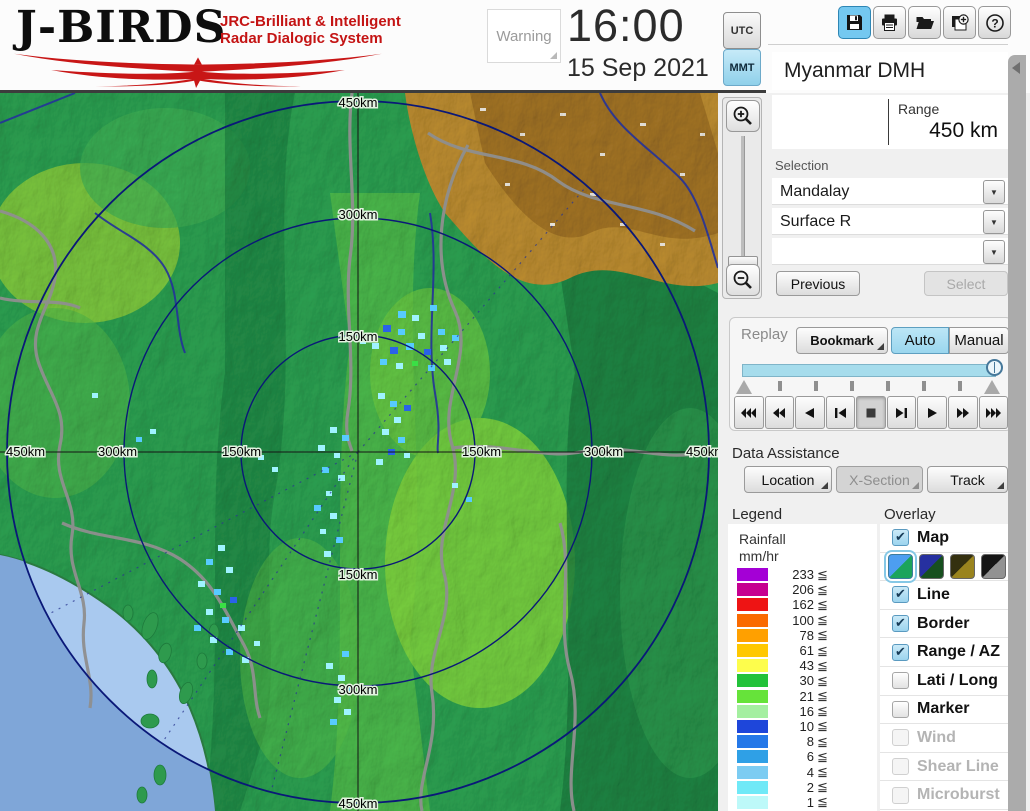 The width and height of the screenshot is (1030, 811). What do you see at coordinates (802, 635) in the screenshot?
I see `legend-row: 78 ≦` at bounding box center [802, 635].